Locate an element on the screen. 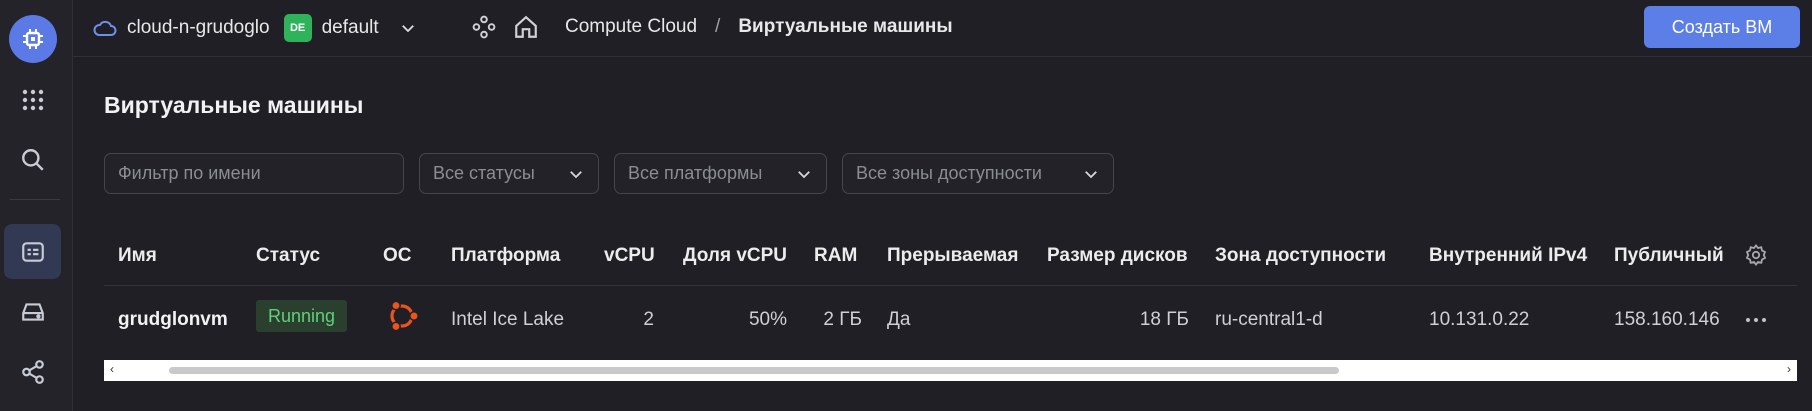  left-rail is located at coordinates (36, 205).